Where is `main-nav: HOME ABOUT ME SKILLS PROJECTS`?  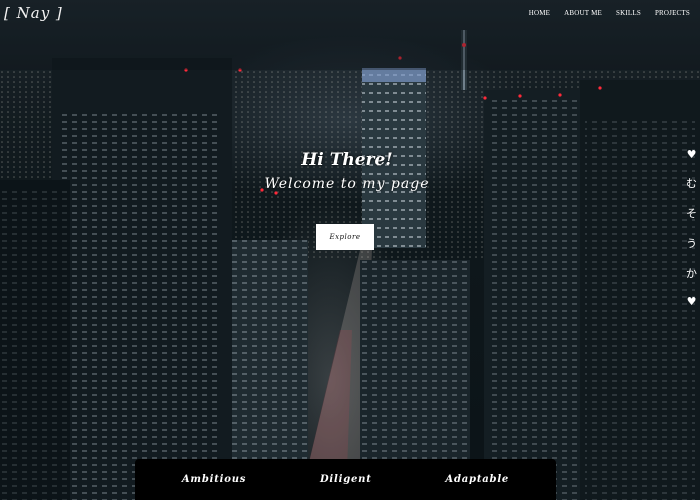
main-nav: HOME ABOUT ME SKILLS PROJECTS is located at coordinates (609, 13).